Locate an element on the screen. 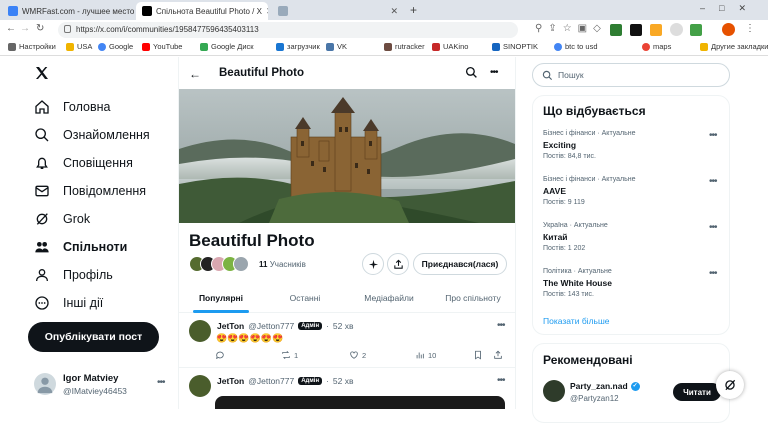 This screenshot has width=768, height=423. bookmark-item: USA is located at coordinates (79, 46).